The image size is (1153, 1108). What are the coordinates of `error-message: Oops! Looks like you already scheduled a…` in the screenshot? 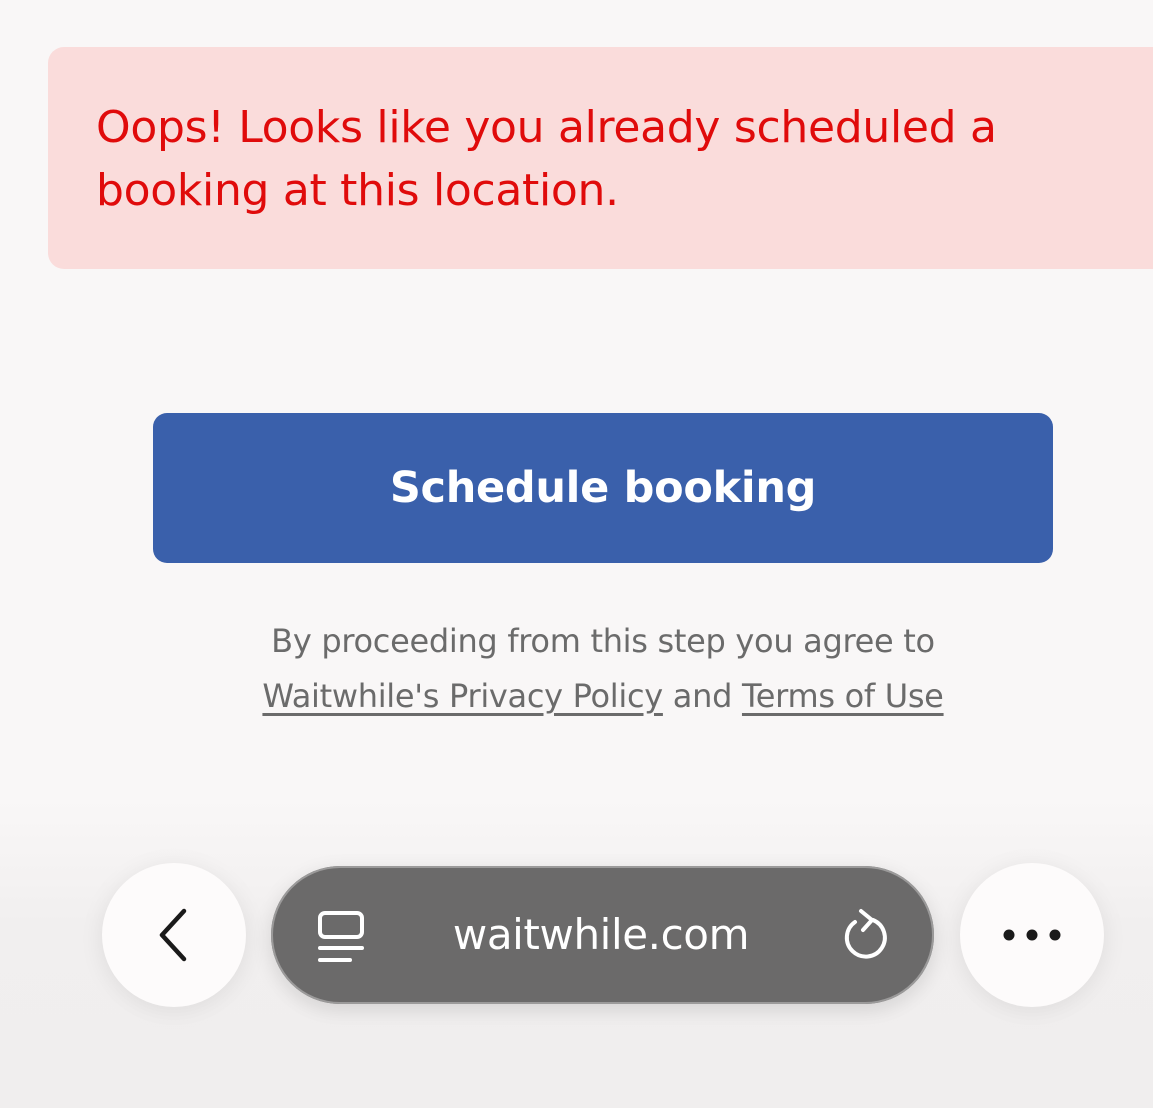 It's located at (546, 159).